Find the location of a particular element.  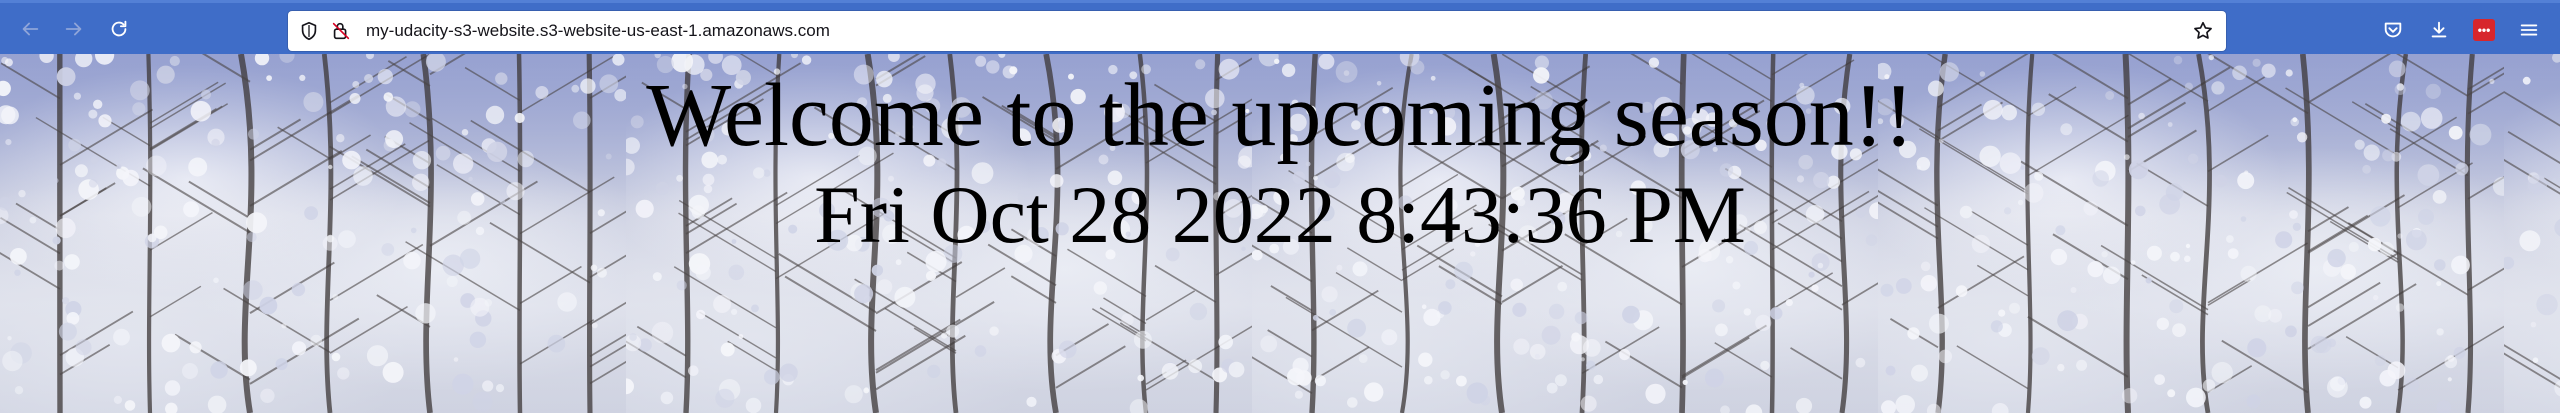

shield-icon is located at coordinates (309, 31).